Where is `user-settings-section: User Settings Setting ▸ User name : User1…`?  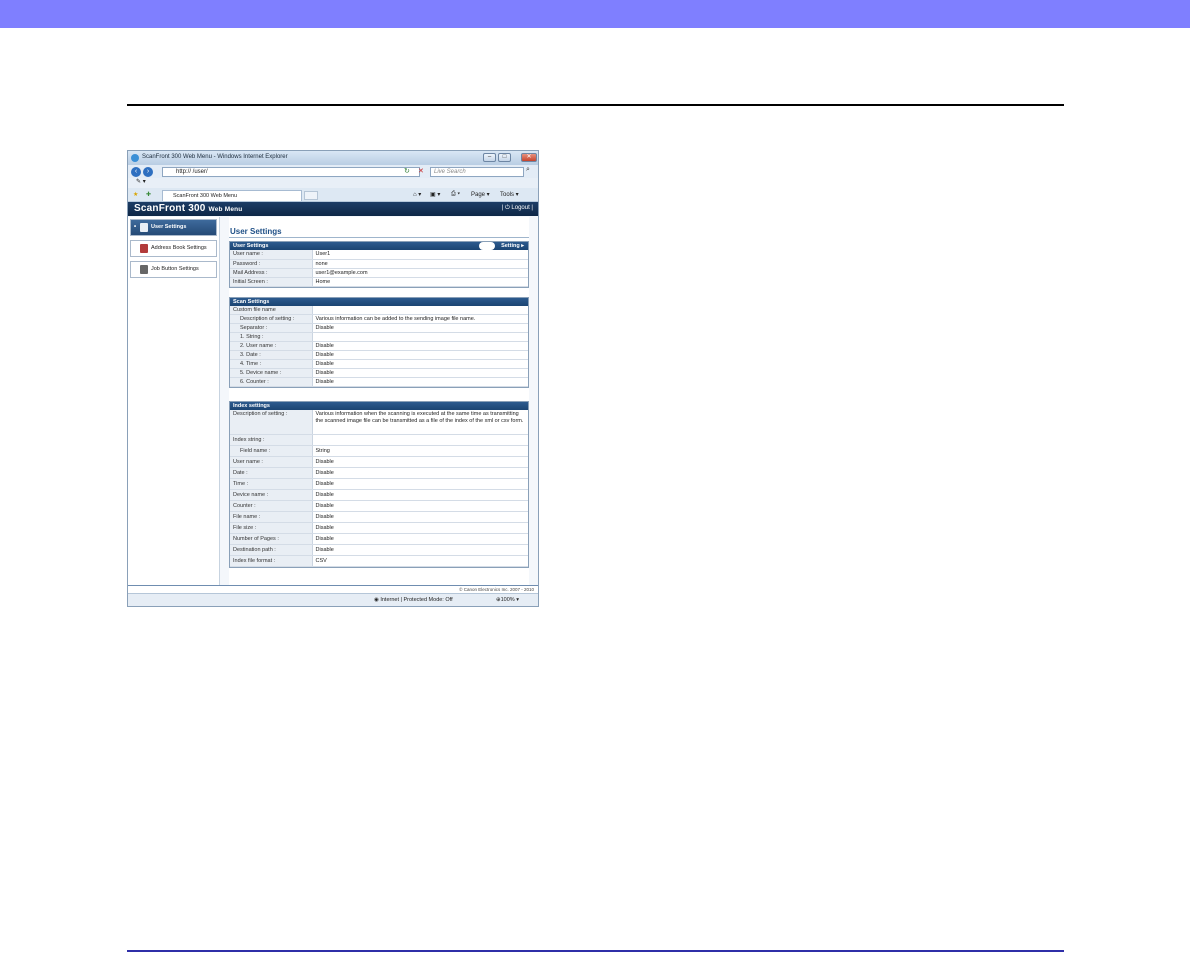
user-settings-section: User Settings Setting ▸ User name : User1… is located at coordinates (379, 264).